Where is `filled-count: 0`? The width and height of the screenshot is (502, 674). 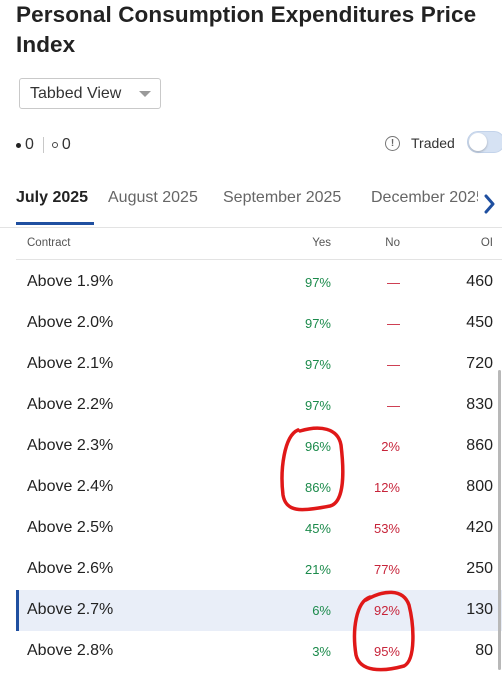
filled-count: 0 is located at coordinates (29, 144).